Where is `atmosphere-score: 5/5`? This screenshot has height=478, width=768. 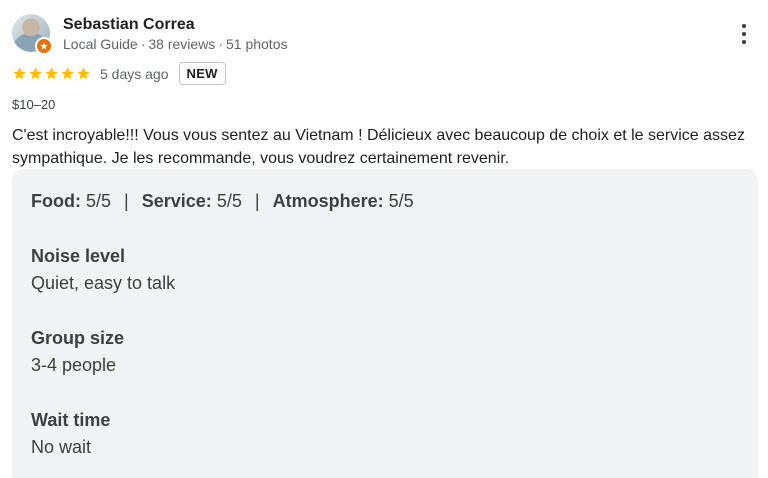 atmosphere-score: 5/5 is located at coordinates (401, 201).